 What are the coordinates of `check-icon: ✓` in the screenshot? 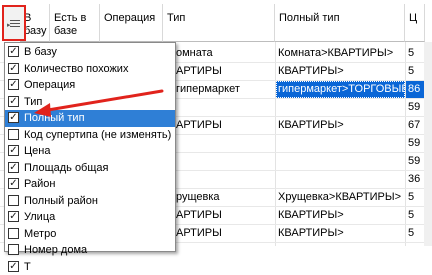 It's located at (13, 266).